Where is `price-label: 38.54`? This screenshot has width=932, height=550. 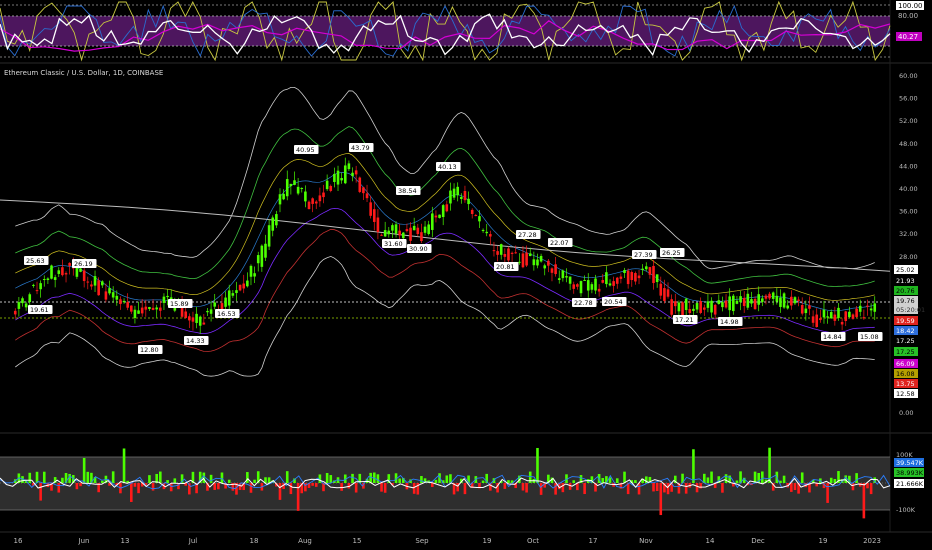 price-label: 38.54 is located at coordinates (407, 191).